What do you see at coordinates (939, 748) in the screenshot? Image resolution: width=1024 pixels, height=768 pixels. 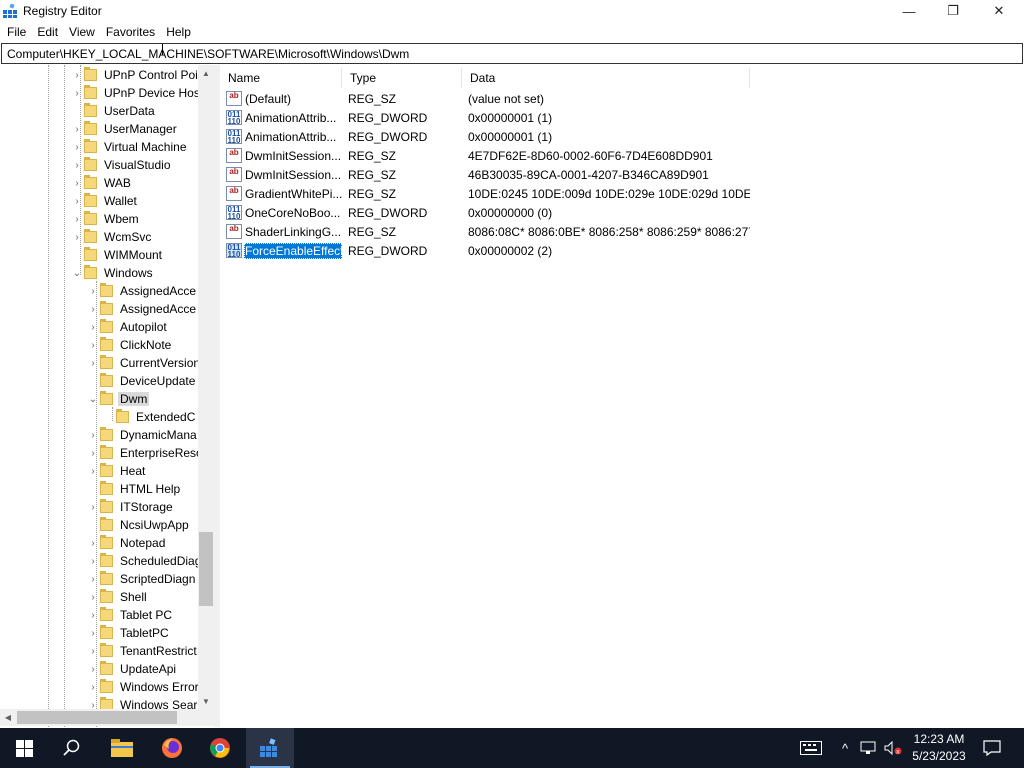 I see `system-clock: 12:23 AM 5/23/2023` at bounding box center [939, 748].